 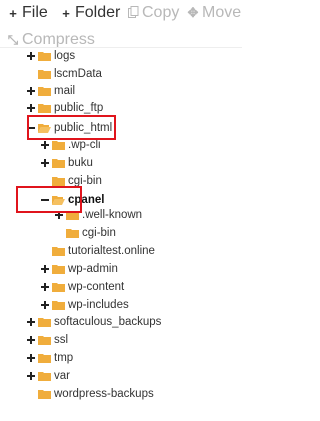 I want to click on move-label: Move, so click(x=222, y=12).